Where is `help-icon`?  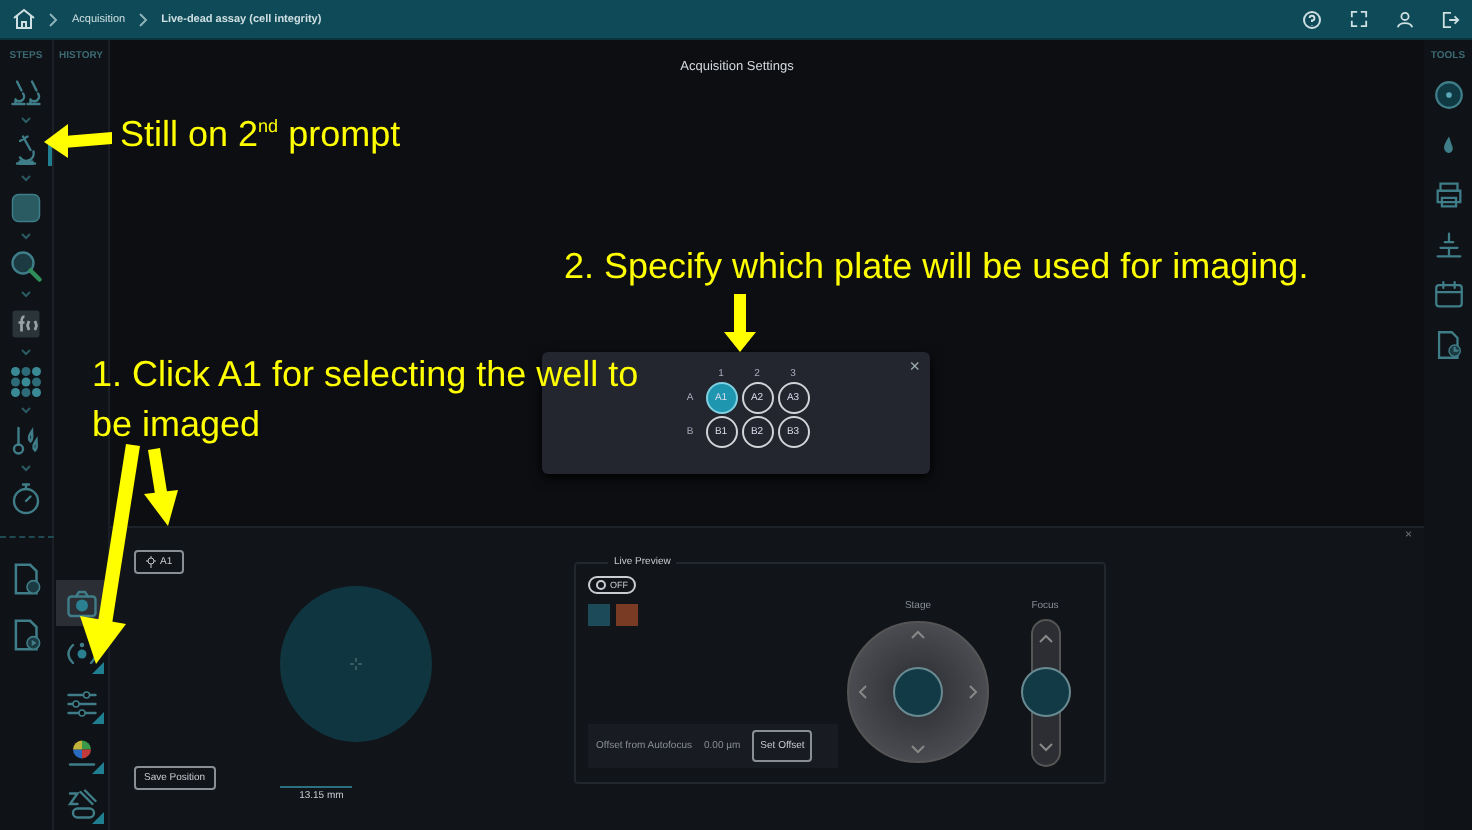 help-icon is located at coordinates (1312, 19).